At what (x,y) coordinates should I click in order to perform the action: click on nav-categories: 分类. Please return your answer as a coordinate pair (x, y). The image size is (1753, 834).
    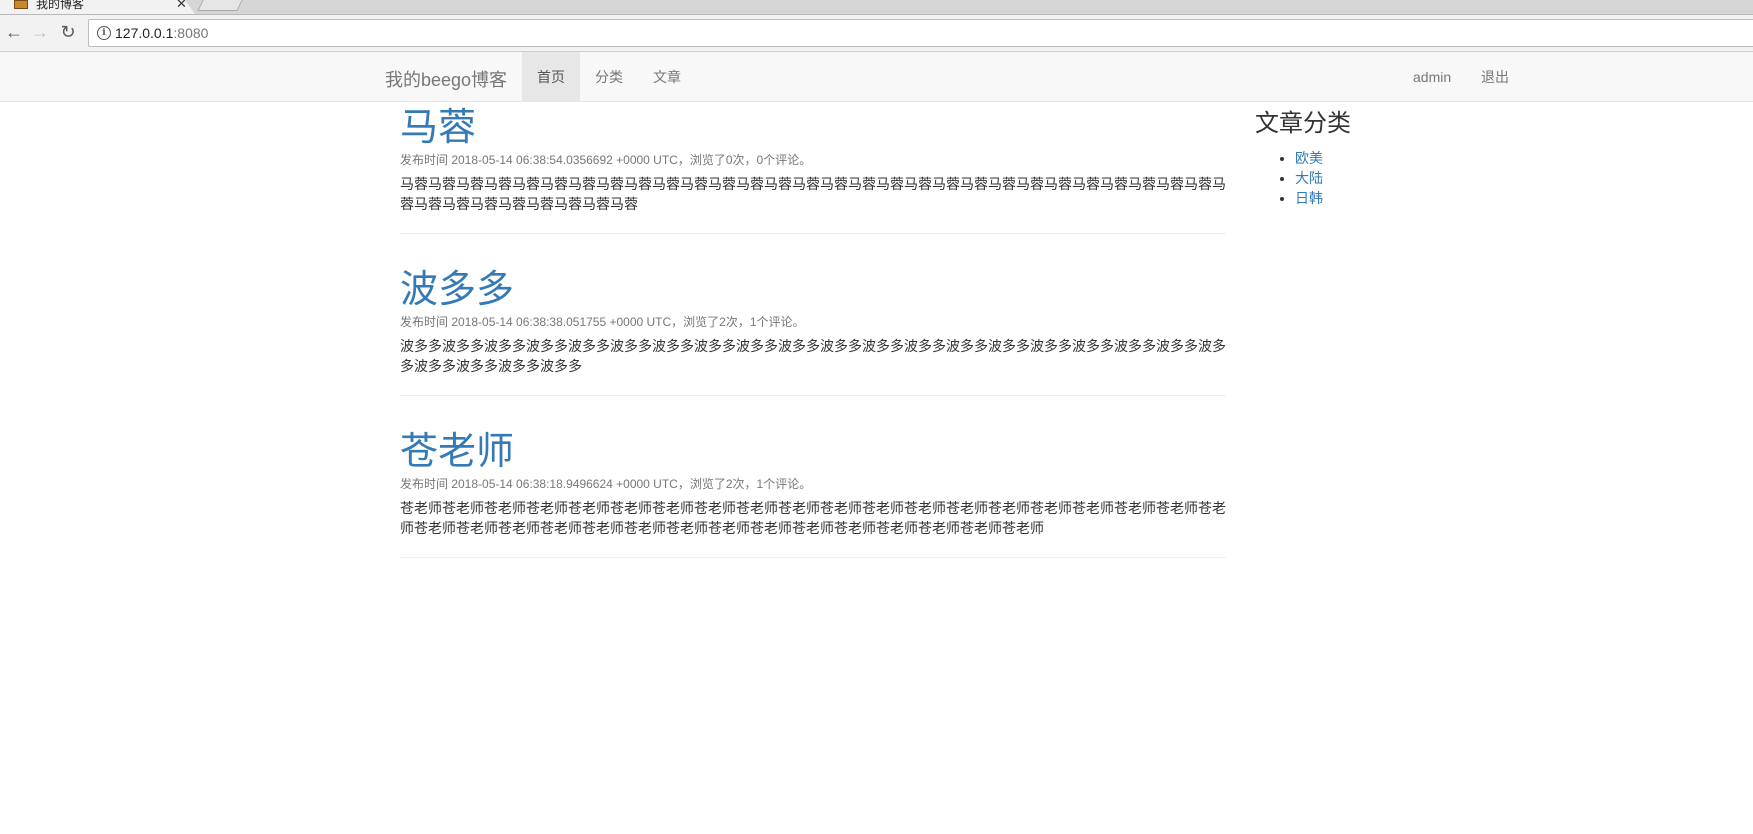
    Looking at the image, I should click on (609, 77).